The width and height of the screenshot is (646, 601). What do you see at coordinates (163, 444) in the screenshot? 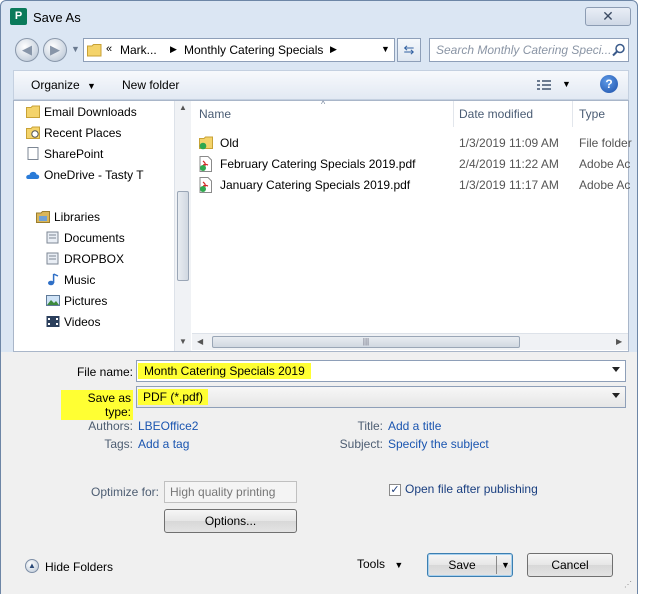
I see `tags-value: Add a tag` at bounding box center [163, 444].